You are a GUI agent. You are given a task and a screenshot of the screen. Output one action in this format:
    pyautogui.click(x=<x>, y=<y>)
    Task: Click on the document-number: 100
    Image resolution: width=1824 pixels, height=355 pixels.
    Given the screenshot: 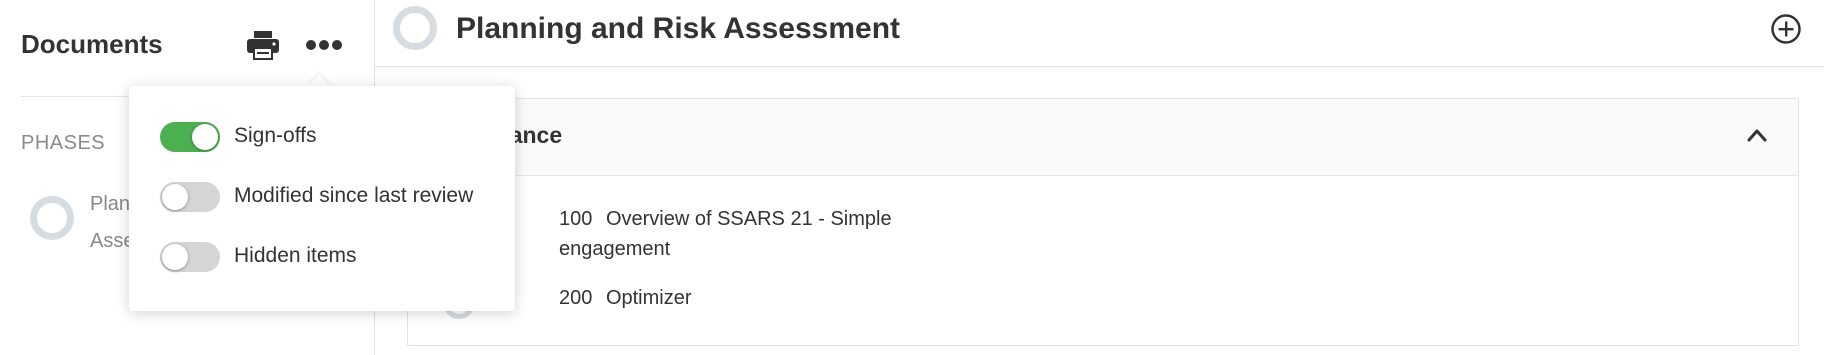 What is the action you would take?
    pyautogui.click(x=576, y=219)
    